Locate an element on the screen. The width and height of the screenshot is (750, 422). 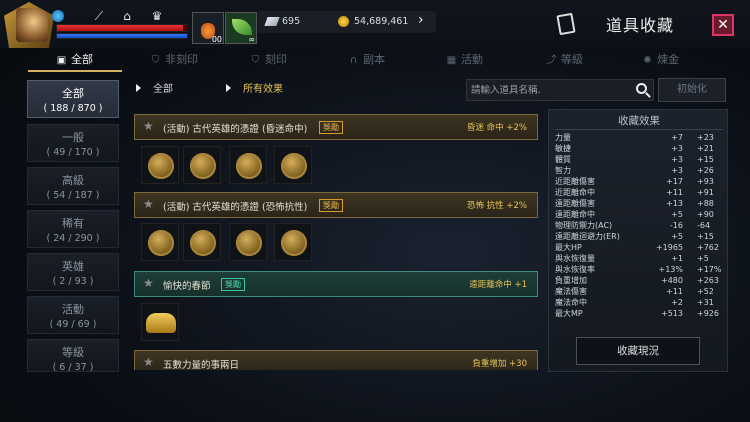
sword-icon: ⟋ is located at coordinates (99, 16).